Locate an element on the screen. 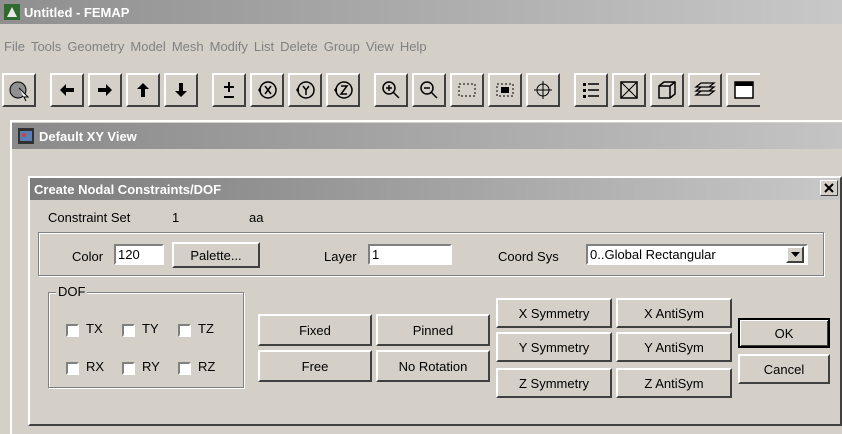 The height and width of the screenshot is (434, 842). coord-sys-value: 0..Global Rectangular is located at coordinates (653, 254).